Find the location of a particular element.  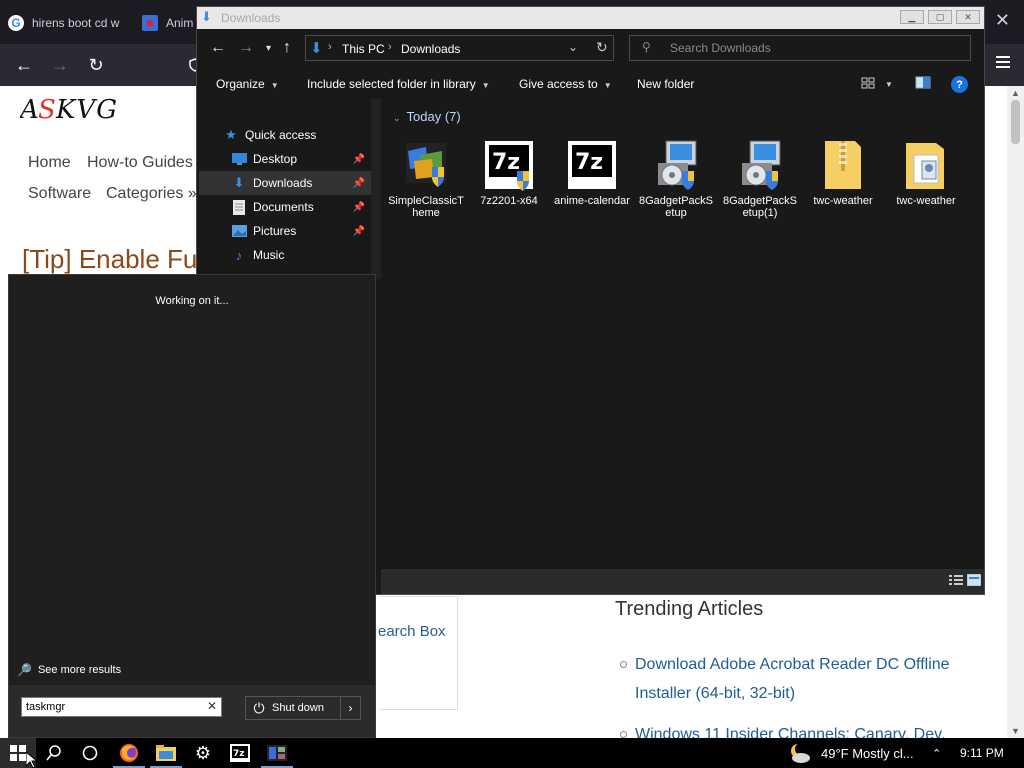

gadgets-icon is located at coordinates (277, 753).